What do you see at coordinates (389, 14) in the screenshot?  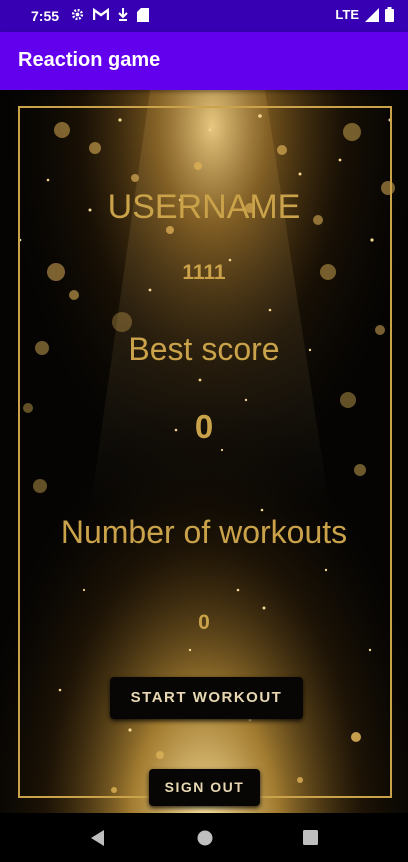 I see `battery-icon` at bounding box center [389, 14].